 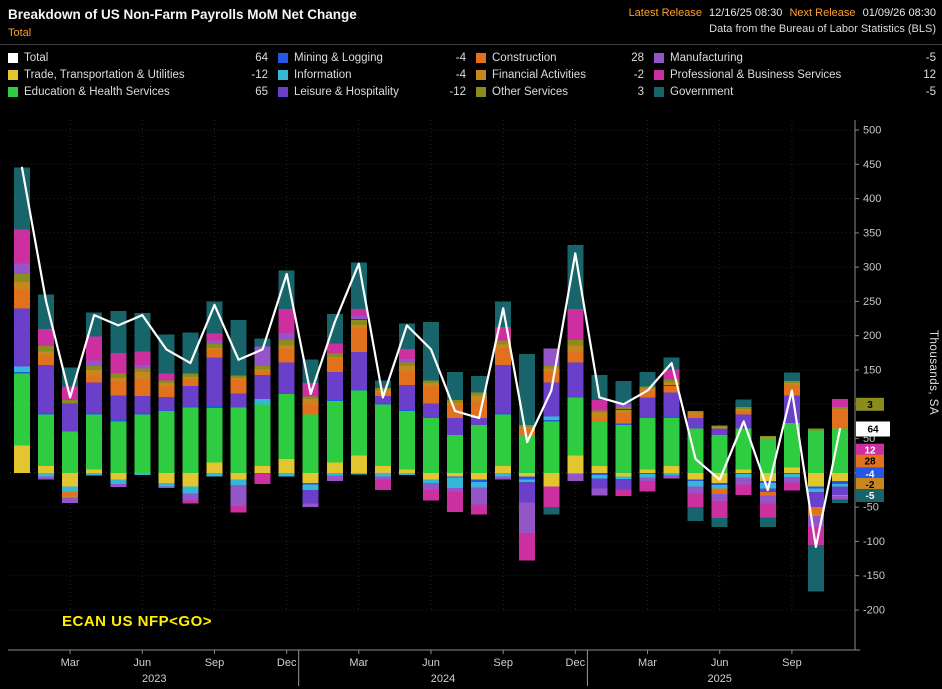 What do you see at coordinates (870, 405) in the screenshot?
I see `svg-text: 3` at bounding box center [870, 405].